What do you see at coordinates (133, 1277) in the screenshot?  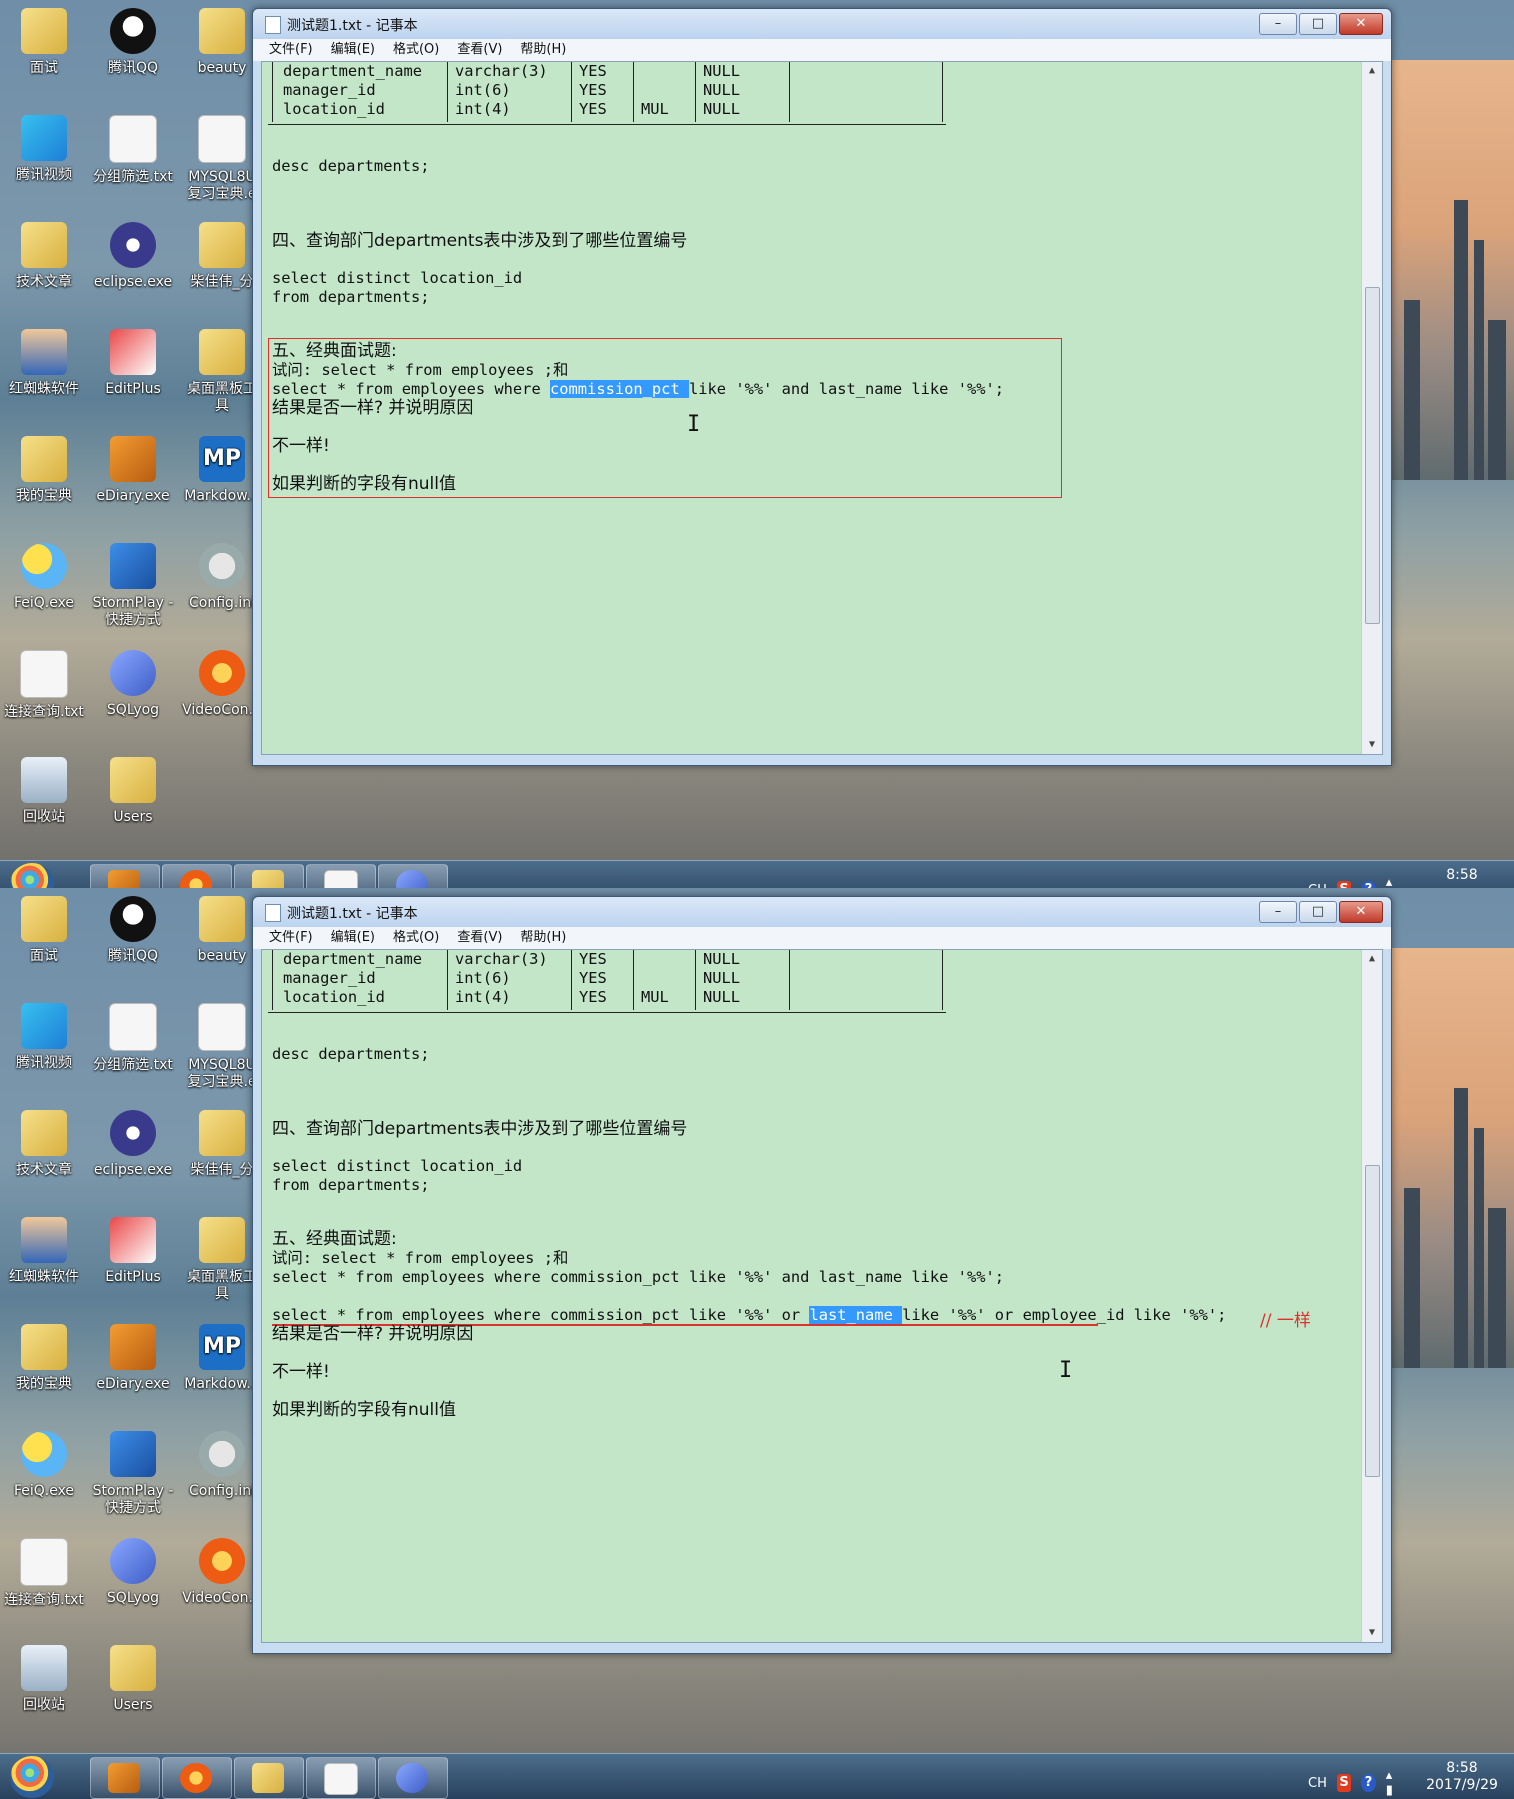 I see `desktop-icon-label: EditPlus` at bounding box center [133, 1277].